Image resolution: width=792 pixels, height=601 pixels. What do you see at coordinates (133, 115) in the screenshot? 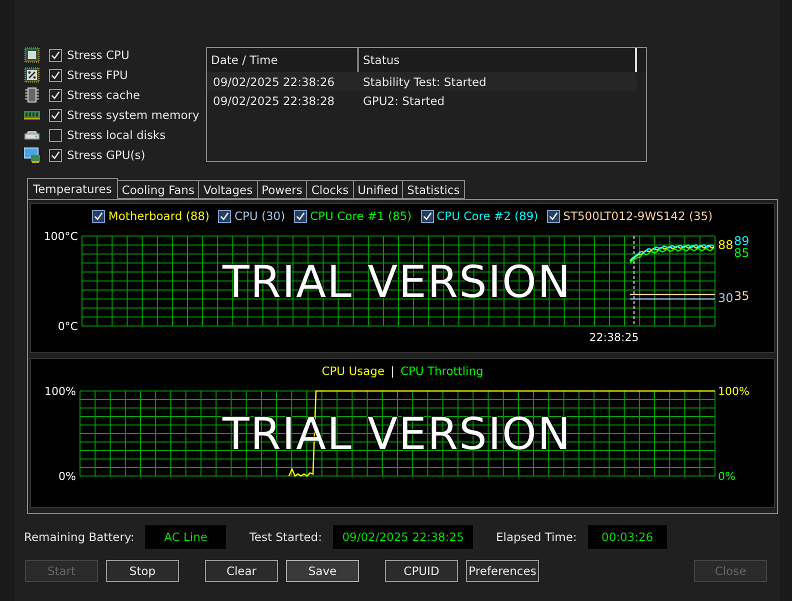
I see `option-label: Stress system memory` at bounding box center [133, 115].